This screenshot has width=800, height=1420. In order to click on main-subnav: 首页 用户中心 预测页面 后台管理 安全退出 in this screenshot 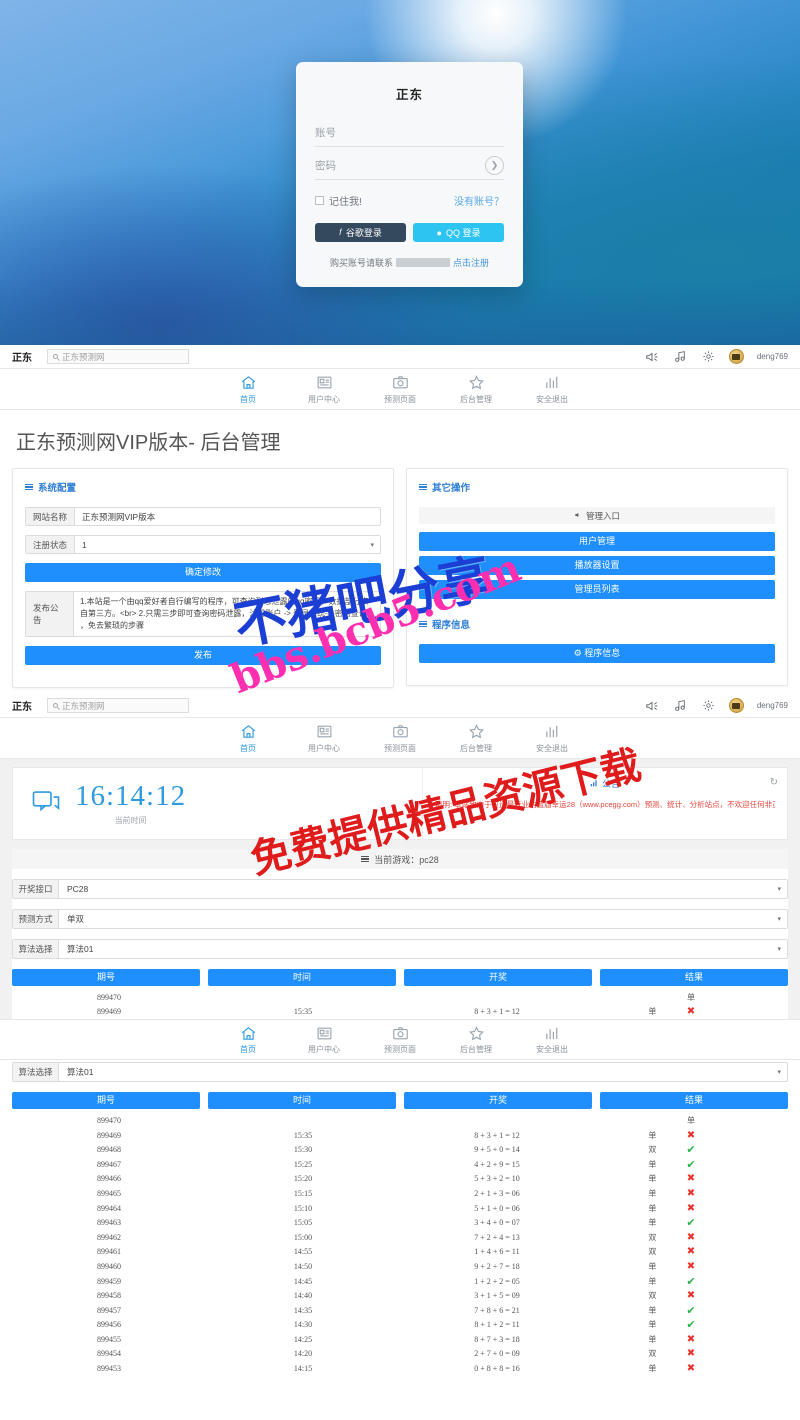, I will do `click(400, 389)`.